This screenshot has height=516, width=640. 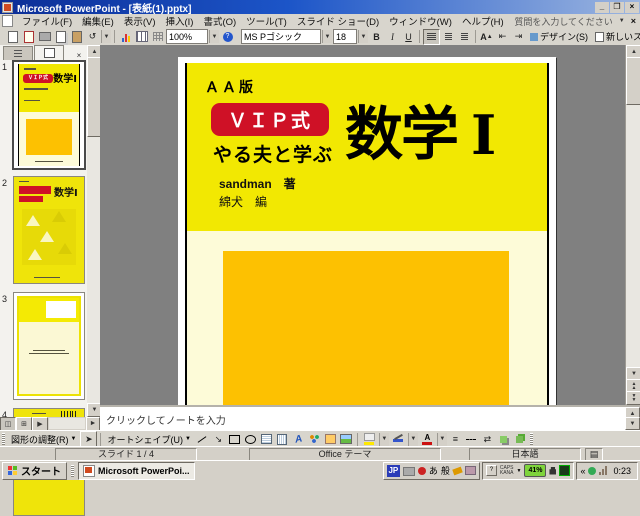 What do you see at coordinates (330, 439) in the screenshot?
I see `clipart-icon` at bounding box center [330, 439].